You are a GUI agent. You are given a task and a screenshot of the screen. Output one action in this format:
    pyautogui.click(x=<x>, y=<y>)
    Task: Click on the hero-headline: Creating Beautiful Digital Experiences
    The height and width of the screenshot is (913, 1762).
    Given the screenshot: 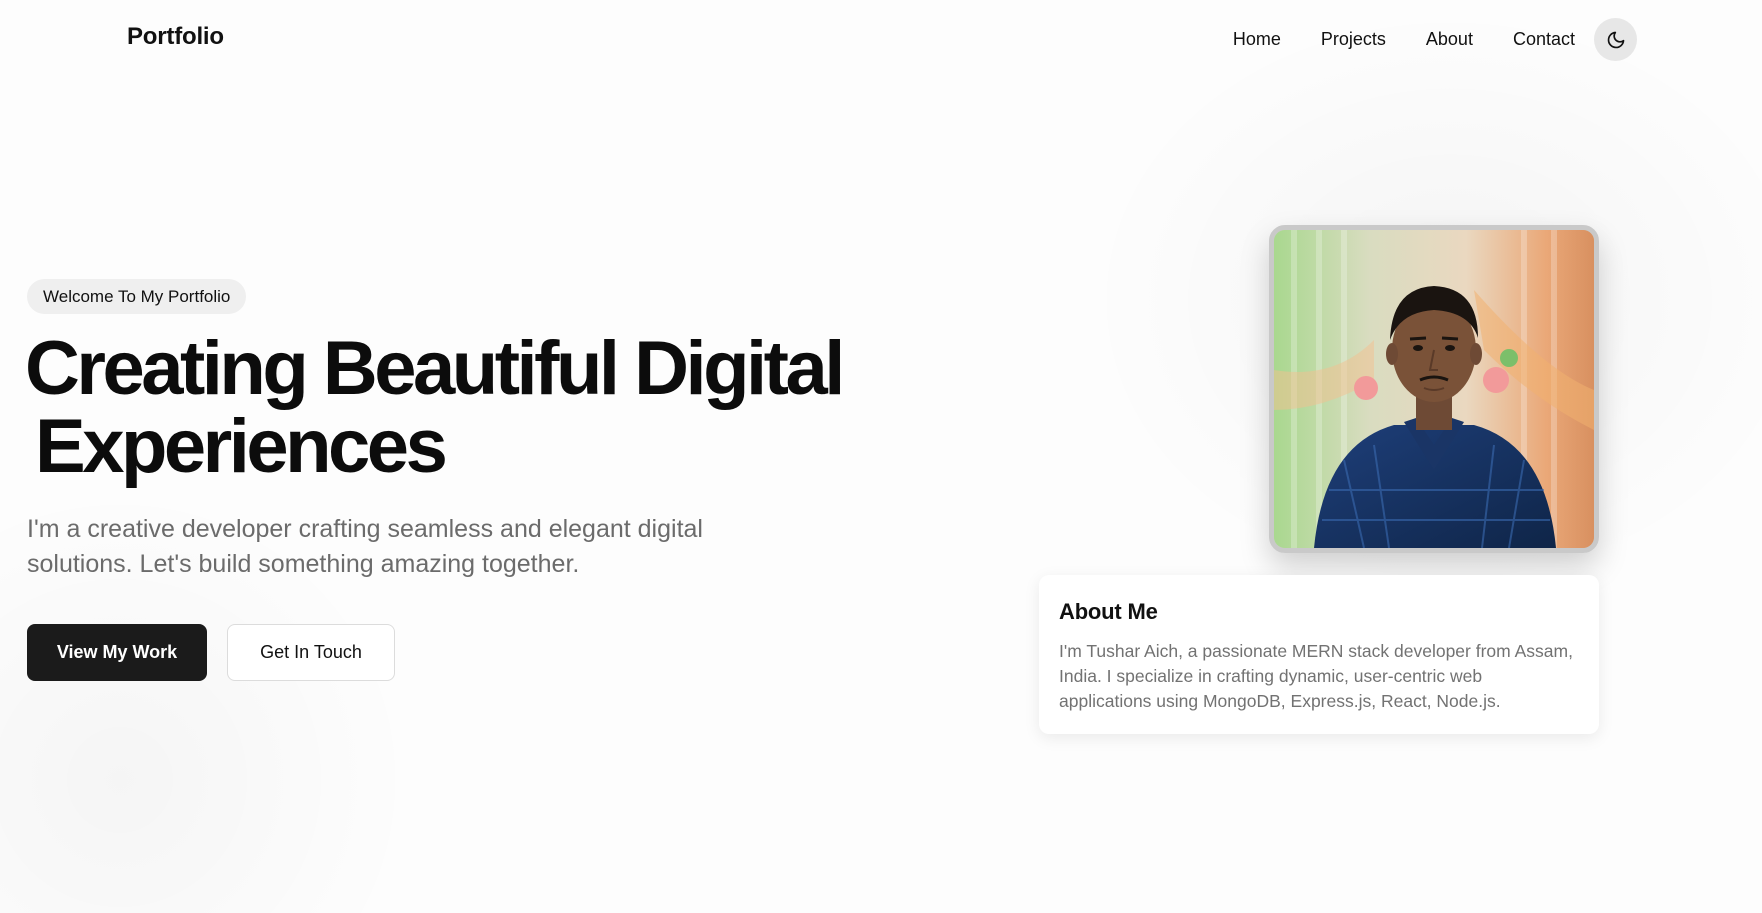 What is the action you would take?
    pyautogui.click(x=475, y=408)
    